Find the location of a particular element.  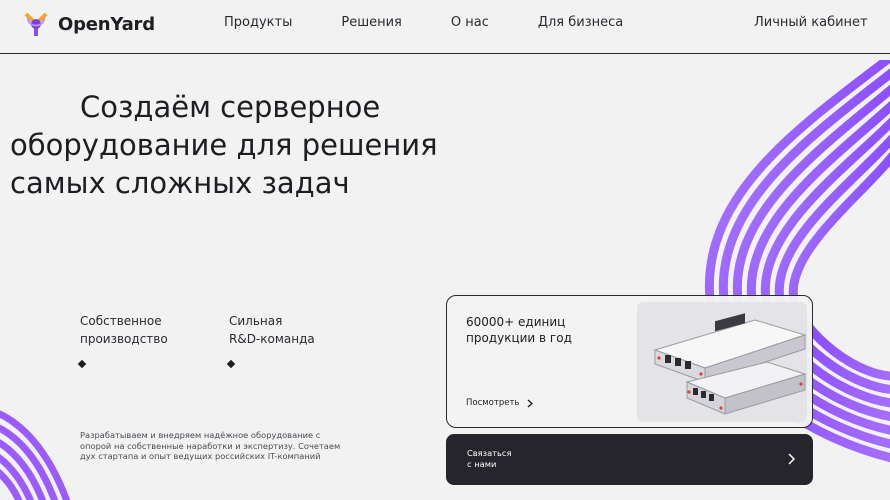

contact-us-label: Связаться с нами is located at coordinates (507, 458).